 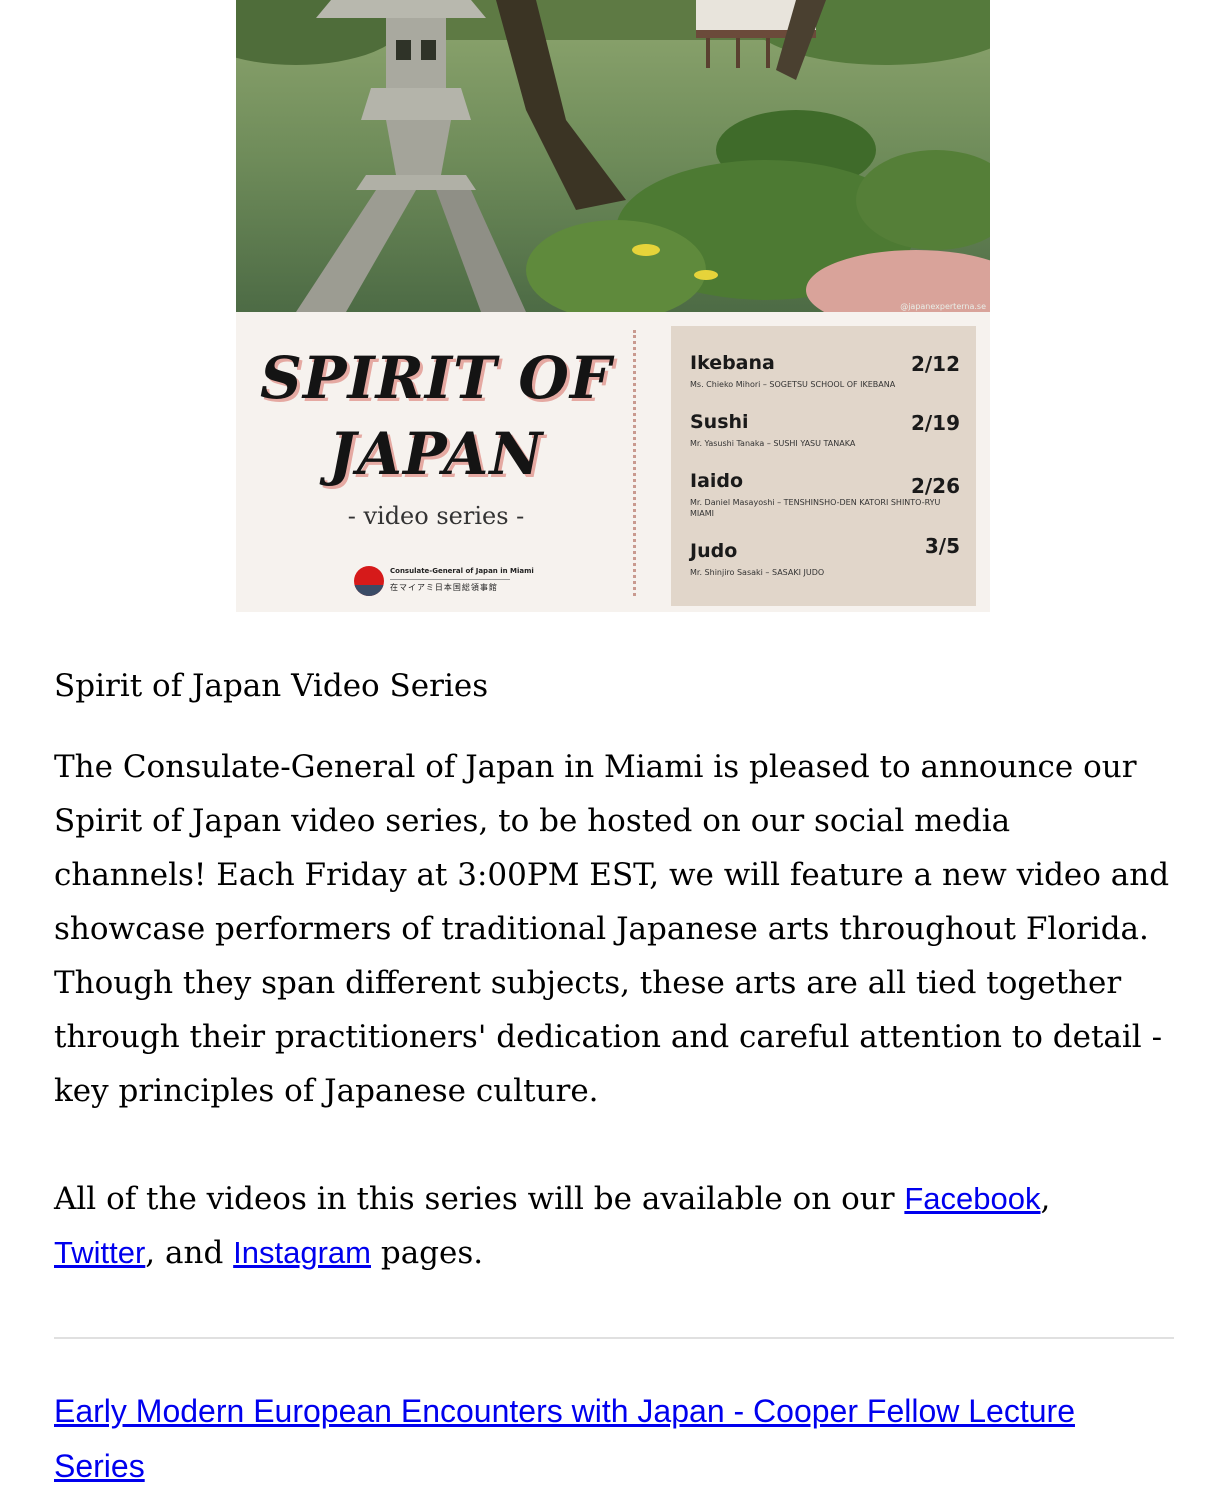 What do you see at coordinates (714, 551) in the screenshot?
I see `schedule-name: Judo` at bounding box center [714, 551].